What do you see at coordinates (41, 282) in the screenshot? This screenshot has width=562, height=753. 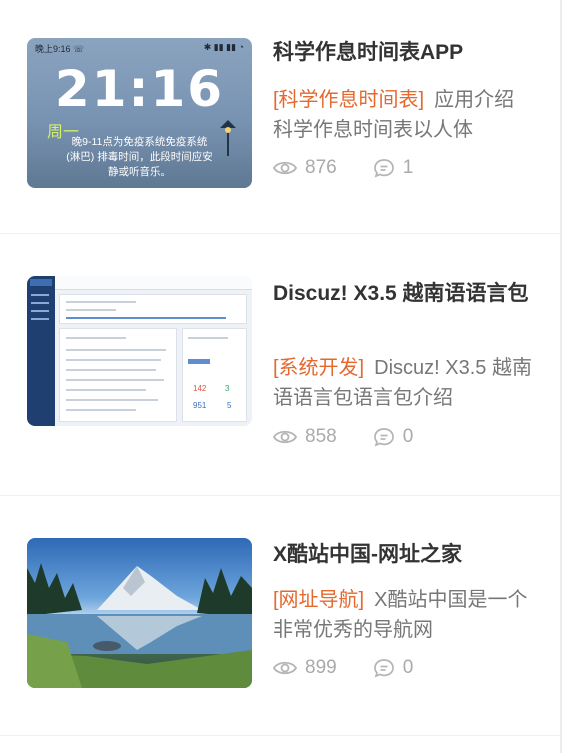 I see `admin-logo` at bounding box center [41, 282].